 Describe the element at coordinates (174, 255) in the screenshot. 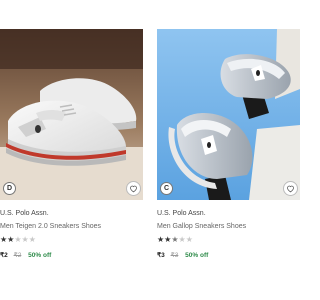

I see `original-price: ₹3` at that location.